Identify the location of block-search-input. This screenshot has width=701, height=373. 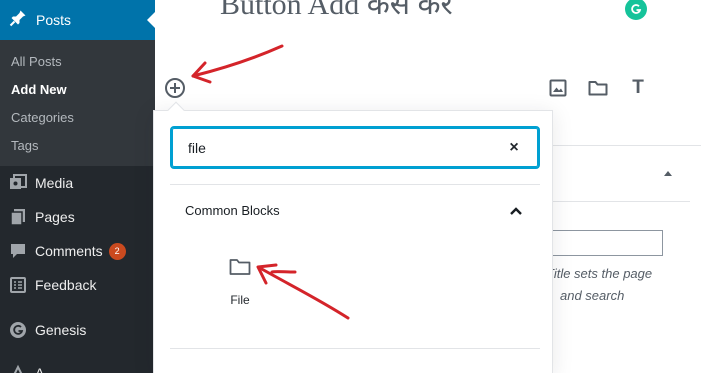
(338, 147).